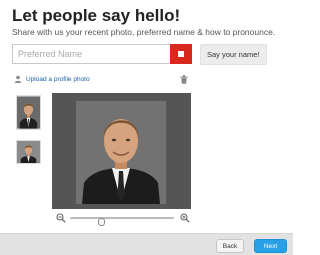 The width and height of the screenshot is (320, 255). I want to click on profile-photo-preview, so click(121, 152).